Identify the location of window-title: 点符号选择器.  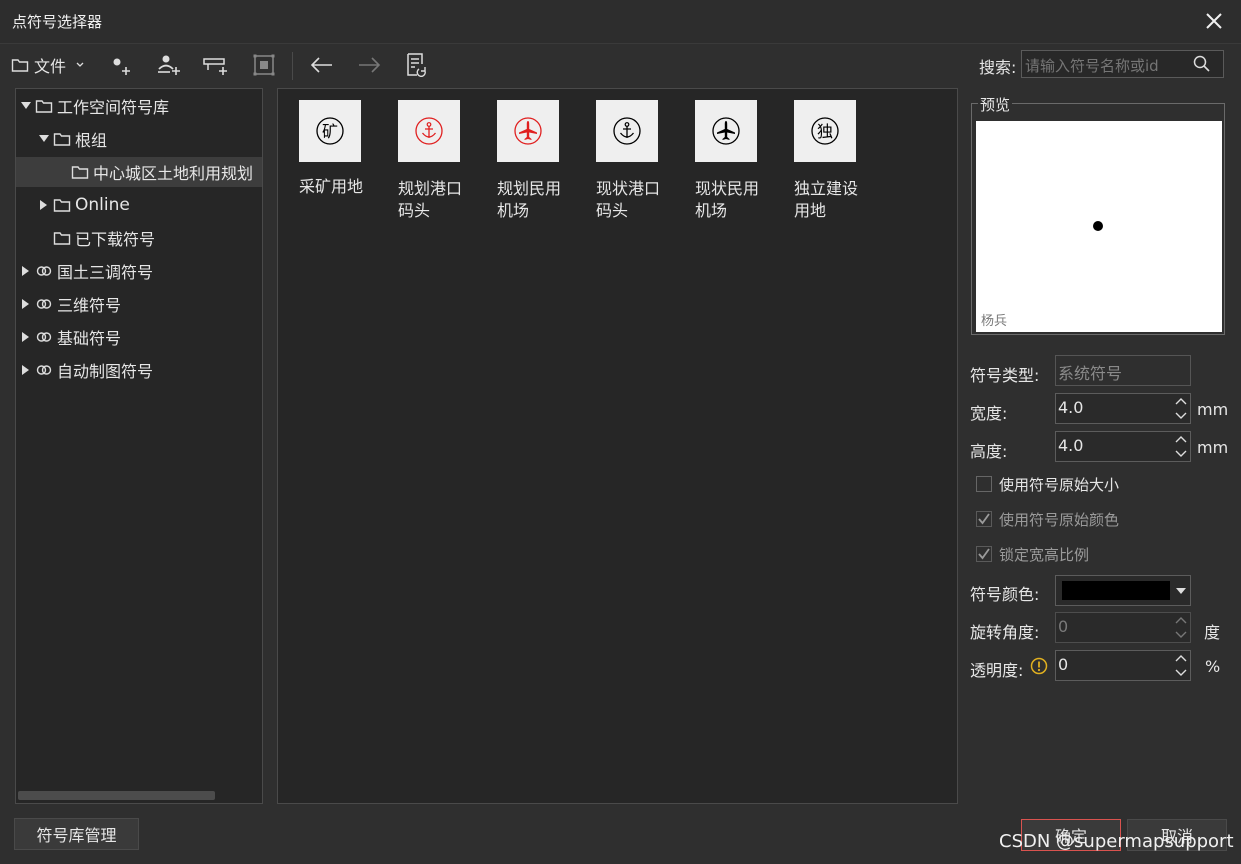
(57, 22).